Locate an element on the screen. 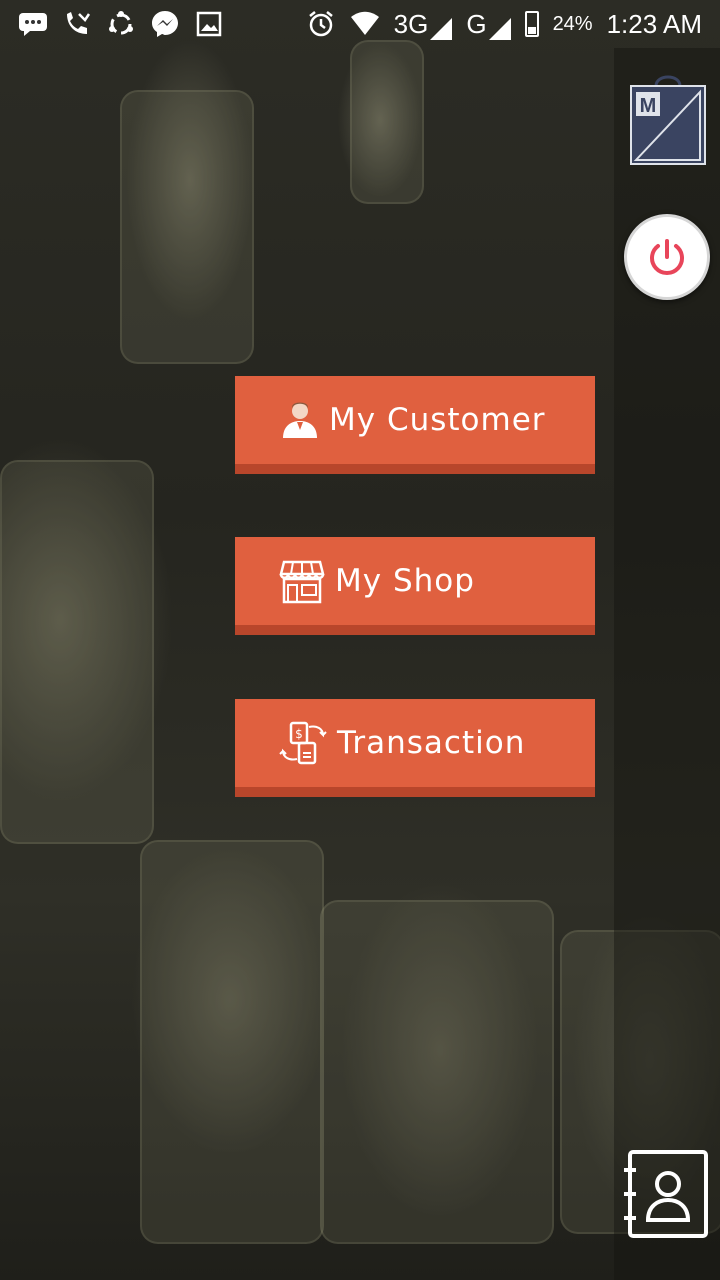  shop-bag-logo-icon: M is located at coordinates (668, 120).